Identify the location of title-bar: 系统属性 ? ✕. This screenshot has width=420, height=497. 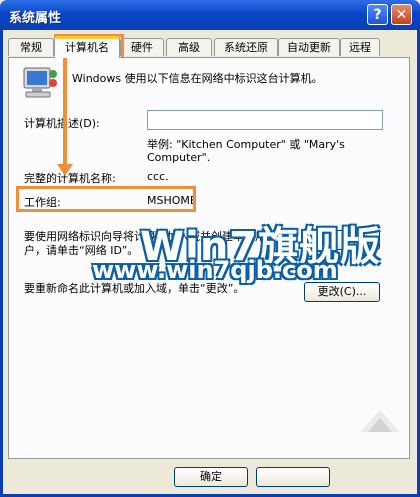
(210, 15).